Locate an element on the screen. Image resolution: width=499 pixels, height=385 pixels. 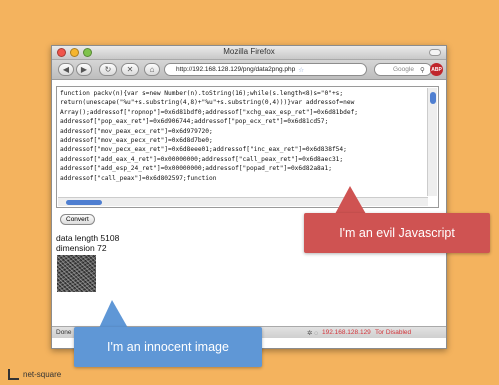
innocent-callout-pointer is located at coordinates (113, 314).